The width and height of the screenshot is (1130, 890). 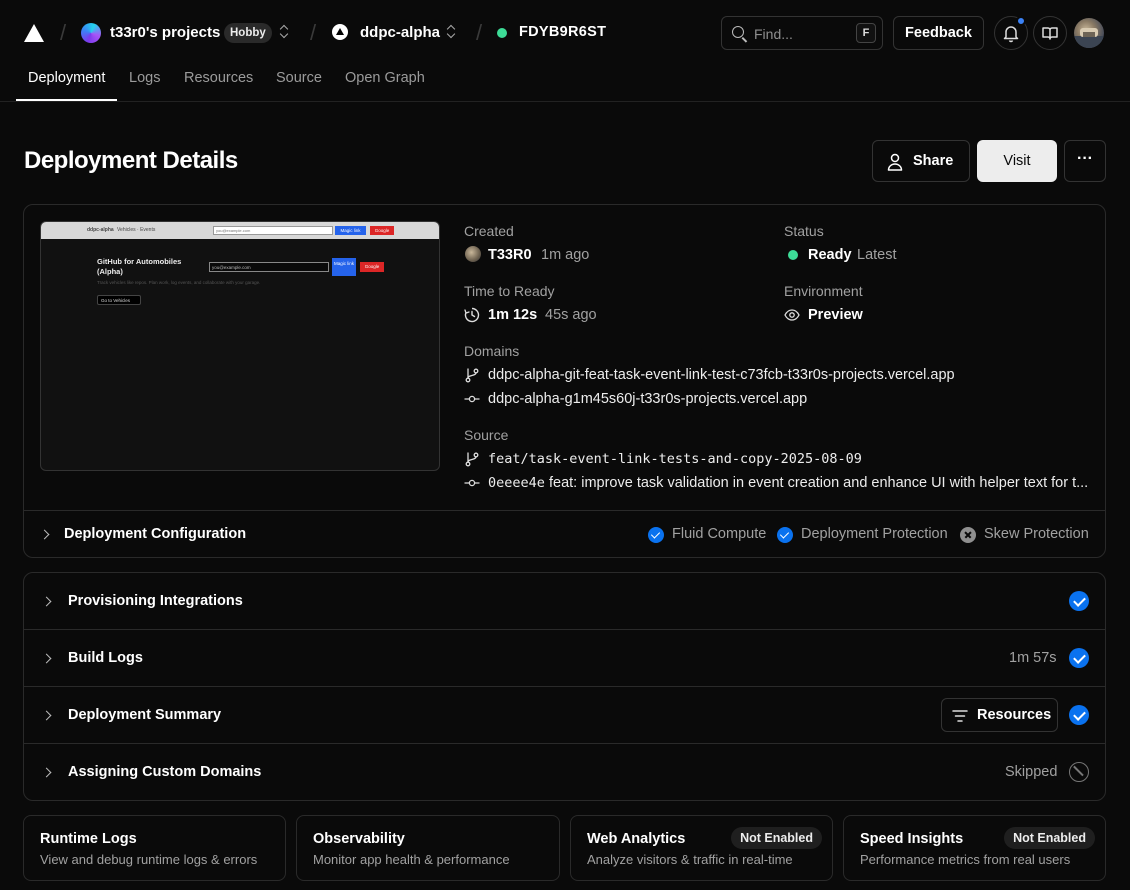 I want to click on preview-google-button: Google, so click(x=382, y=230).